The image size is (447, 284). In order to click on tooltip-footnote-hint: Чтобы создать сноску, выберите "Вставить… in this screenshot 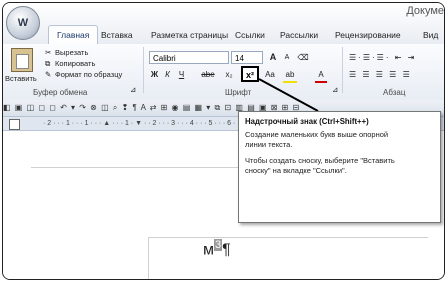, I will do `click(320, 166)`.